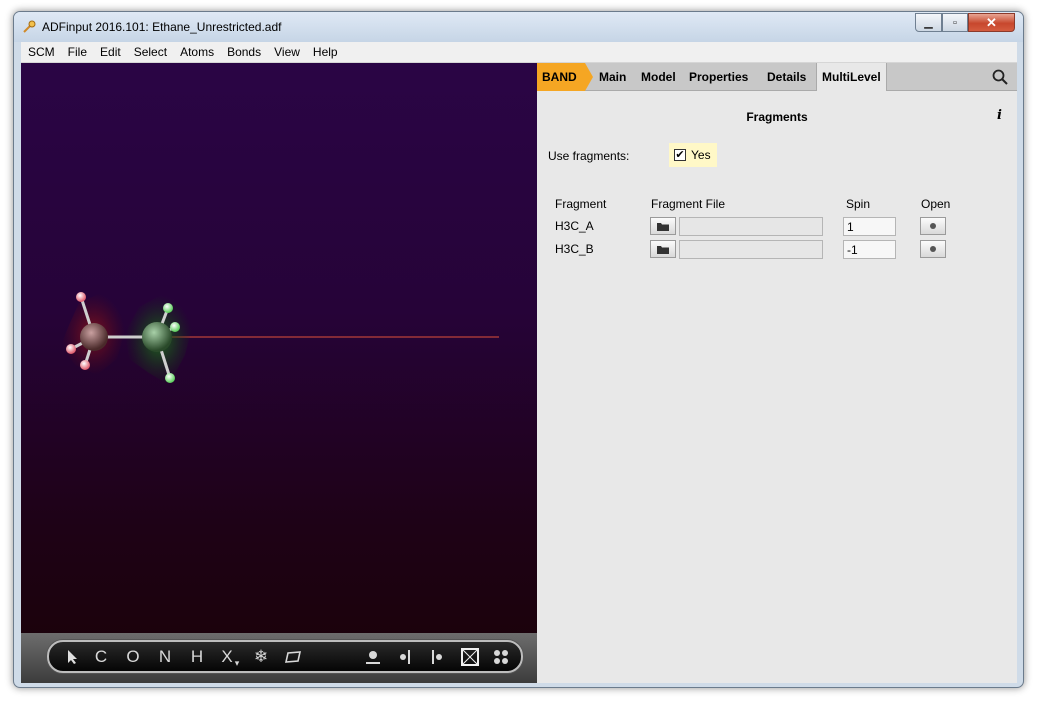 The height and width of the screenshot is (709, 1042). Describe the element at coordinates (936, 204) in the screenshot. I see `header-open: Open` at that location.